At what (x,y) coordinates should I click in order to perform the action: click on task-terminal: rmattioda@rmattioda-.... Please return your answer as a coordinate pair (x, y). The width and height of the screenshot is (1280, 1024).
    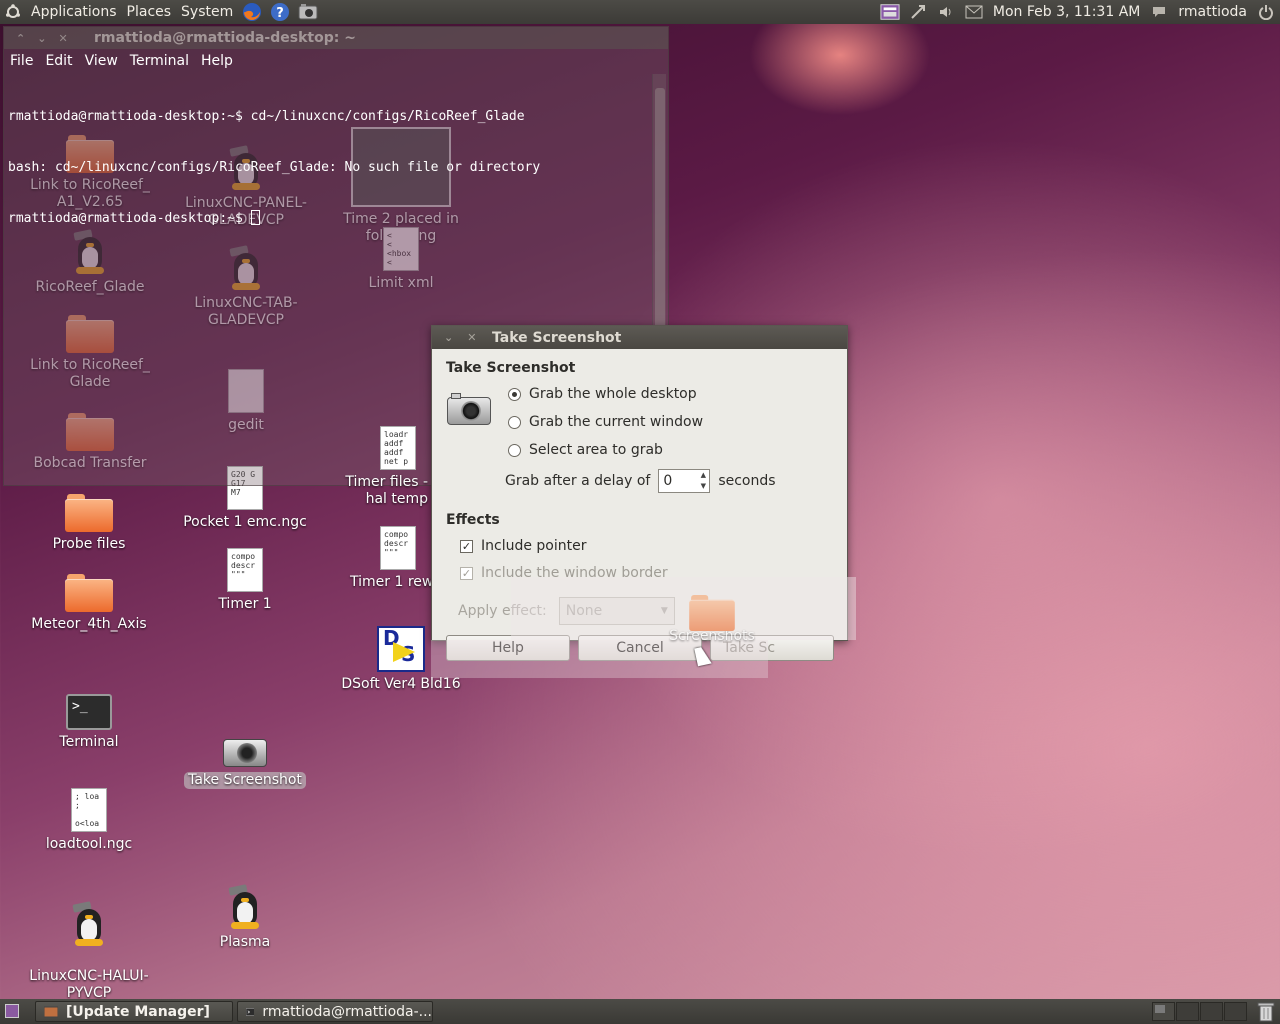
    Looking at the image, I should click on (335, 1011).